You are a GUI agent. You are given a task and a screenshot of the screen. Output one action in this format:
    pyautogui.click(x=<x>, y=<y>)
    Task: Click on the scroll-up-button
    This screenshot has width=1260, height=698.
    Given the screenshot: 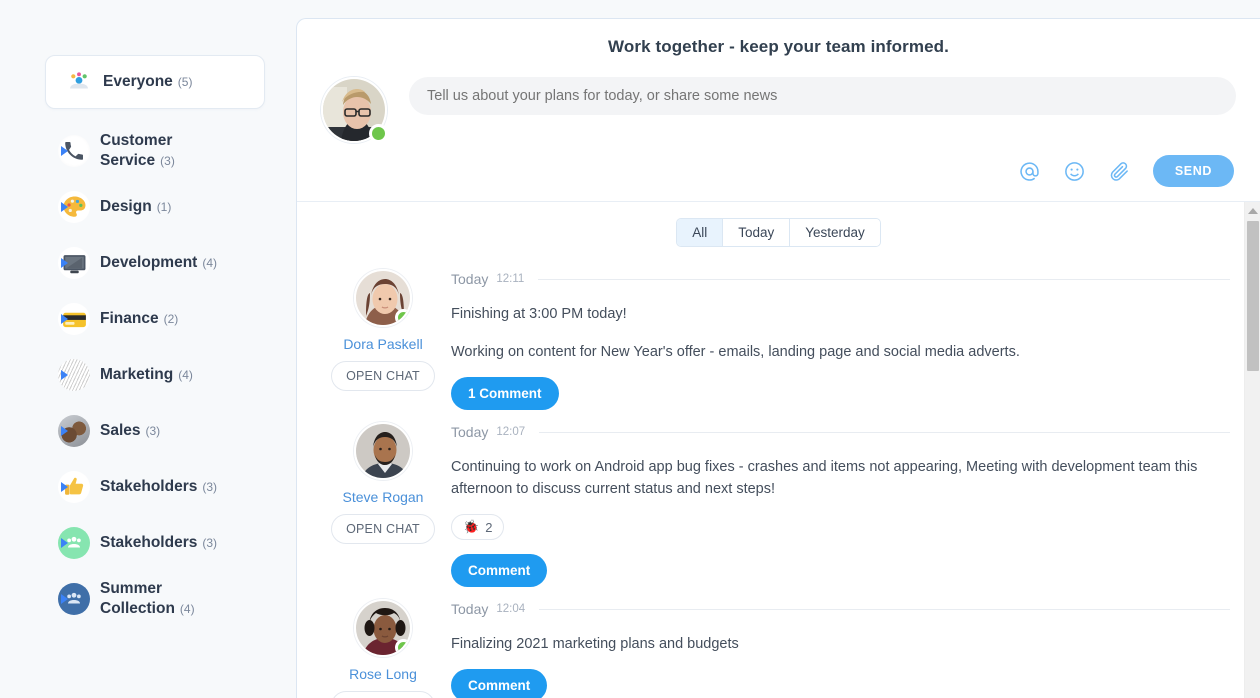 What is the action you would take?
    pyautogui.click(x=1252, y=210)
    